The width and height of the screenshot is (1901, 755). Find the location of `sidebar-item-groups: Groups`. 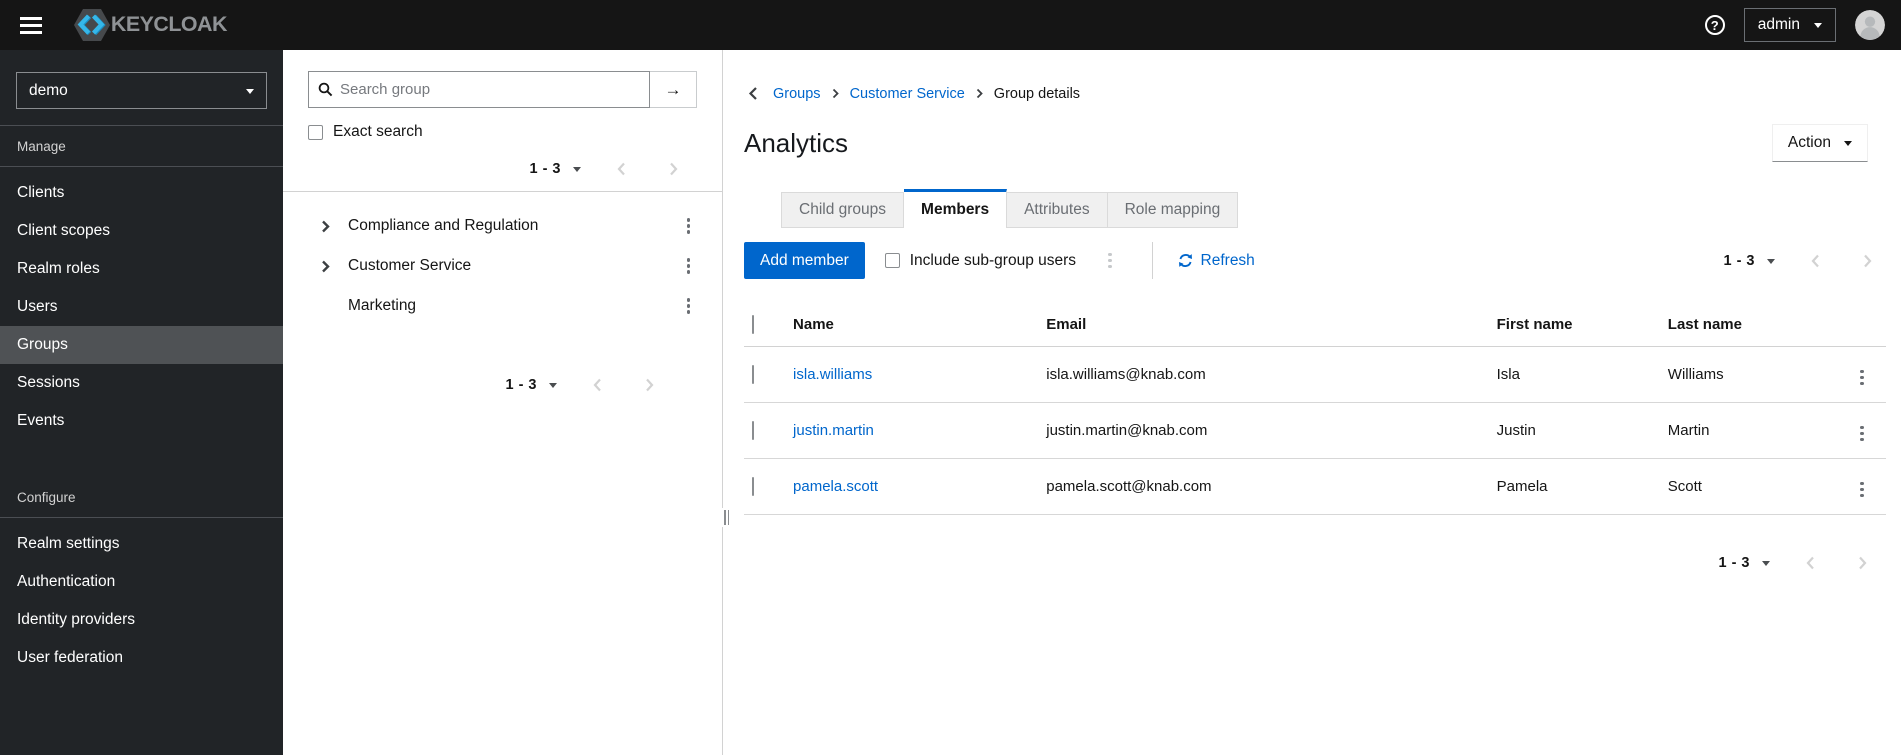

sidebar-item-groups: Groups is located at coordinates (141, 345).